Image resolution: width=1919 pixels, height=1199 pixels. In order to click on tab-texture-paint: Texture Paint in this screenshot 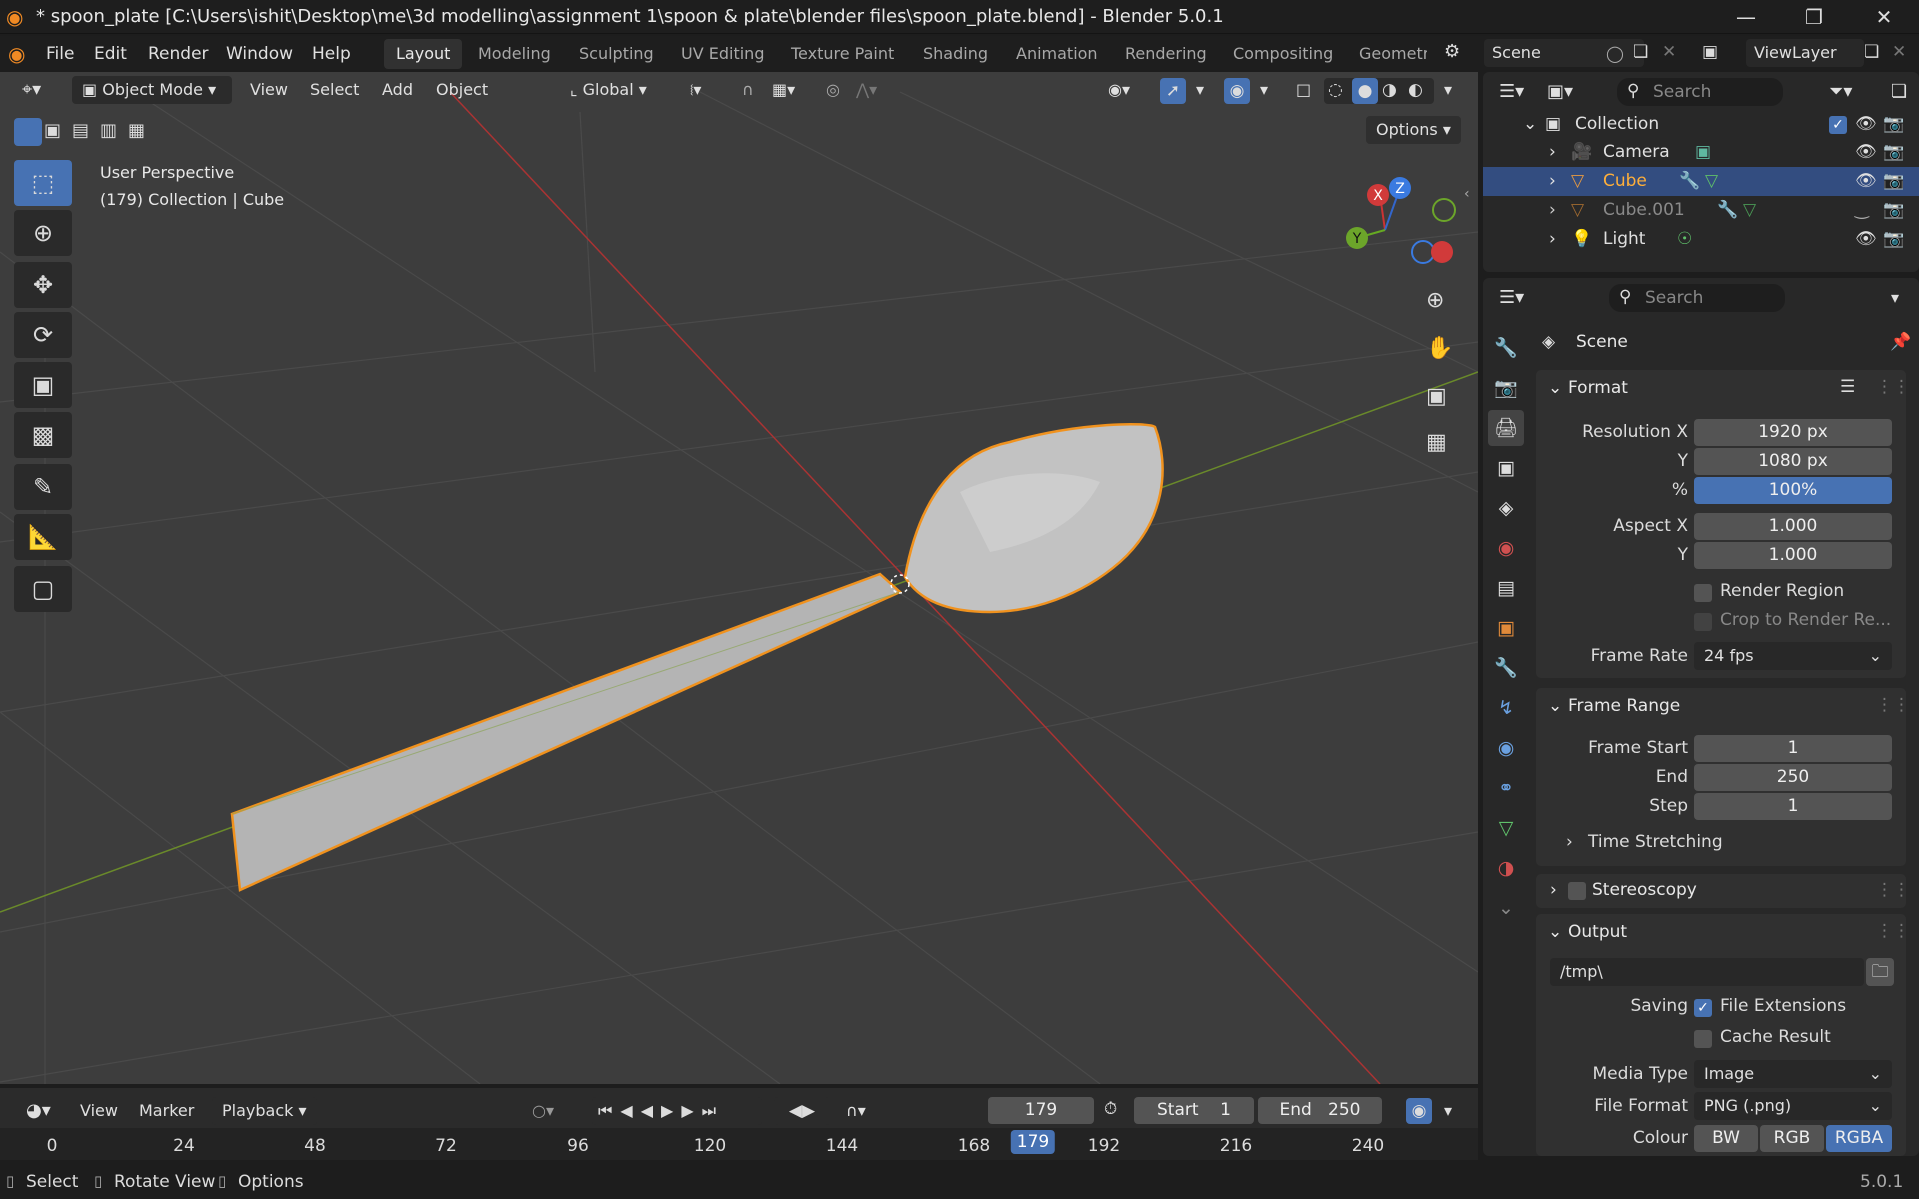, I will do `click(842, 54)`.